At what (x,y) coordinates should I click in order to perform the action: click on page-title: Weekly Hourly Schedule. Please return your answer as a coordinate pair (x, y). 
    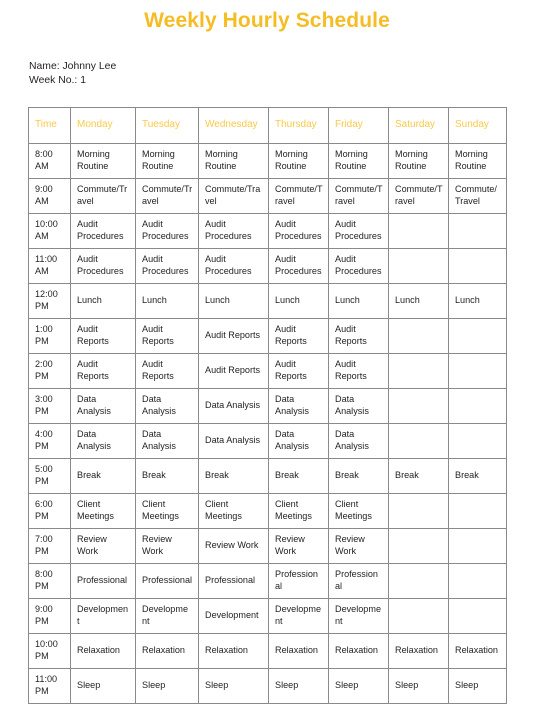
    Looking at the image, I should click on (267, 20).